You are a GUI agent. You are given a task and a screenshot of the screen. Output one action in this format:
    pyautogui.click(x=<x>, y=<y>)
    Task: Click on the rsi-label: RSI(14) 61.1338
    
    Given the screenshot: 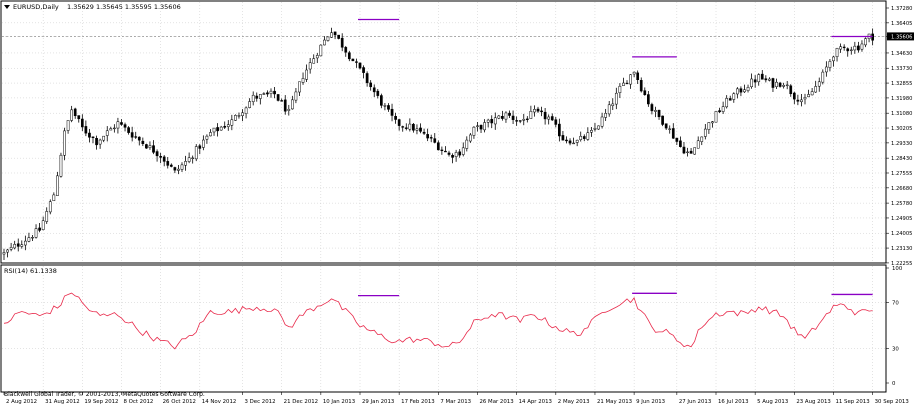 What is the action you would take?
    pyautogui.click(x=30, y=271)
    